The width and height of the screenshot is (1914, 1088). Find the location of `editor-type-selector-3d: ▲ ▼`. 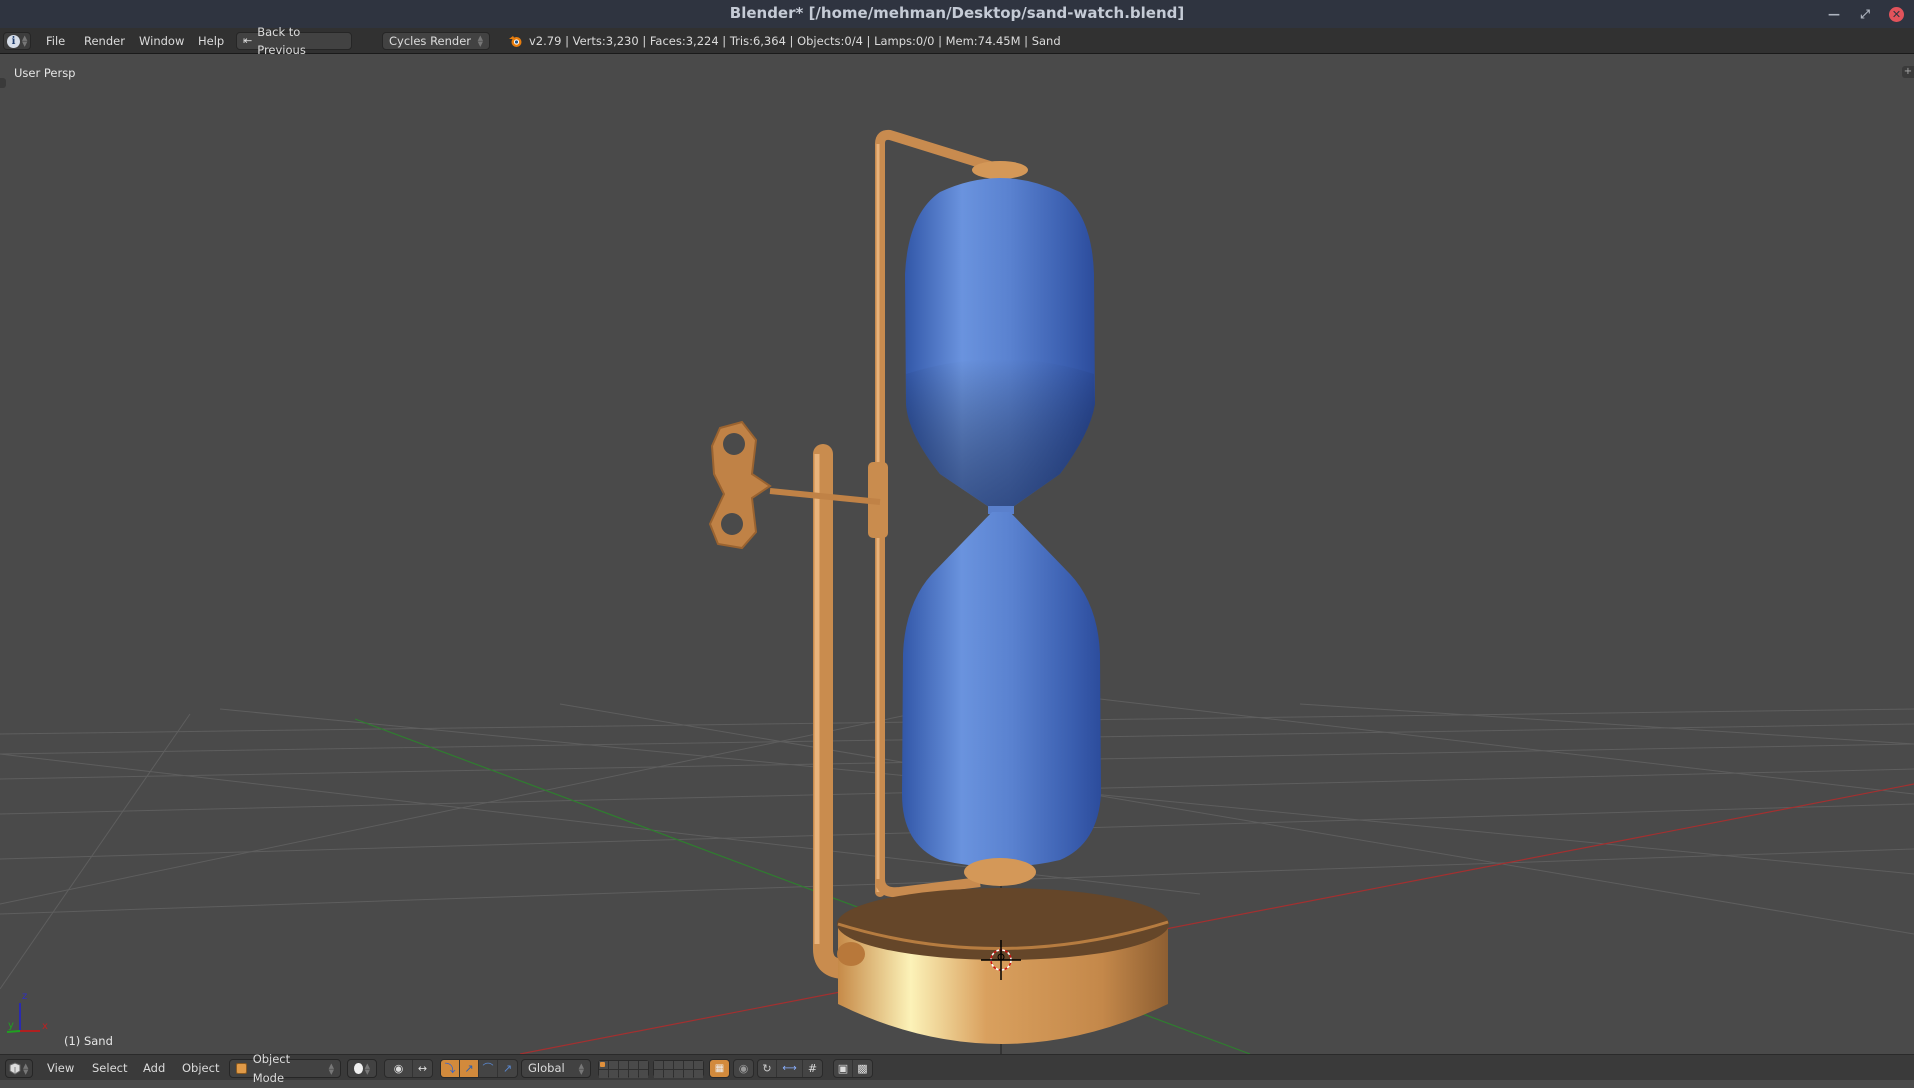

editor-type-selector-3d: ▲ ▼ is located at coordinates (19, 1068).